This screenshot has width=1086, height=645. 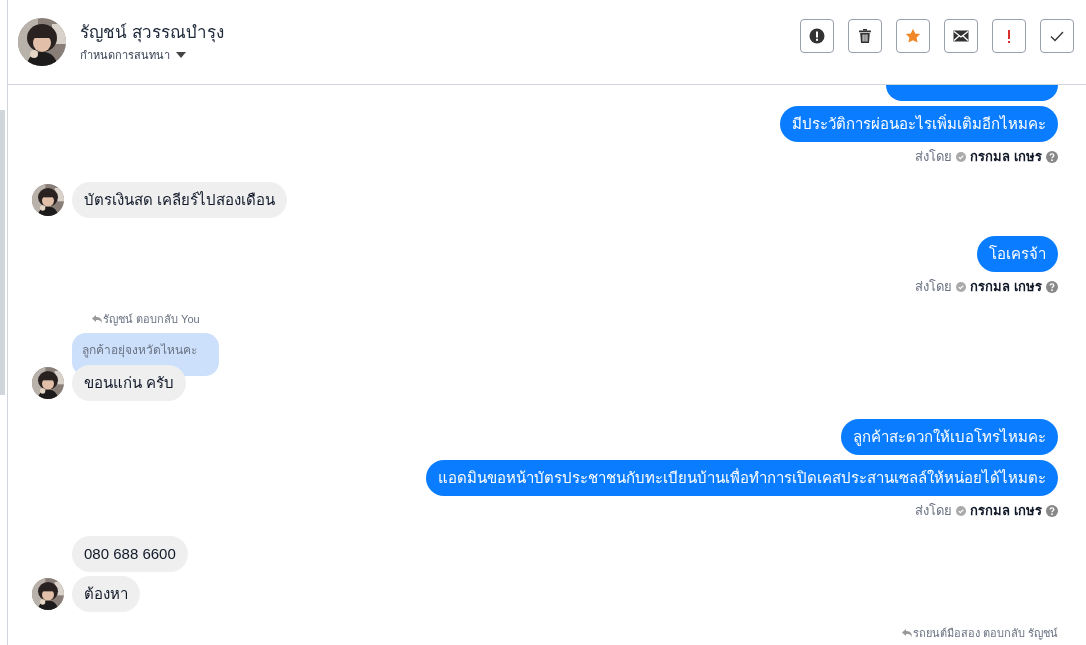 I want to click on message-bubble: บัตรเงินสด เคลียร์ไปสองเดือน, so click(x=180, y=200).